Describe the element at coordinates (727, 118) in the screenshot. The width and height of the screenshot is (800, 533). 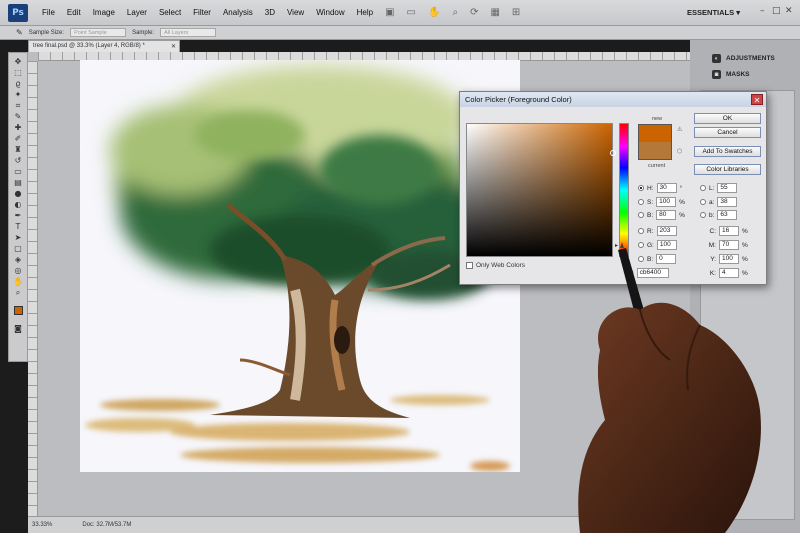
I see `ok-button: OK` at that location.